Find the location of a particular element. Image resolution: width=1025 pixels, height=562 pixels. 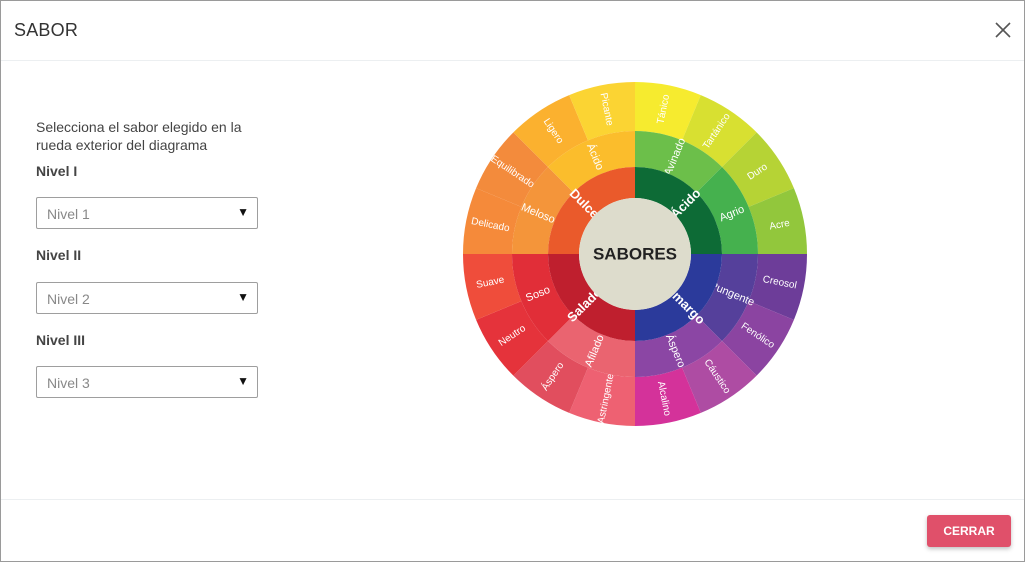

wheel-center-label: SABORES is located at coordinates (635, 254).